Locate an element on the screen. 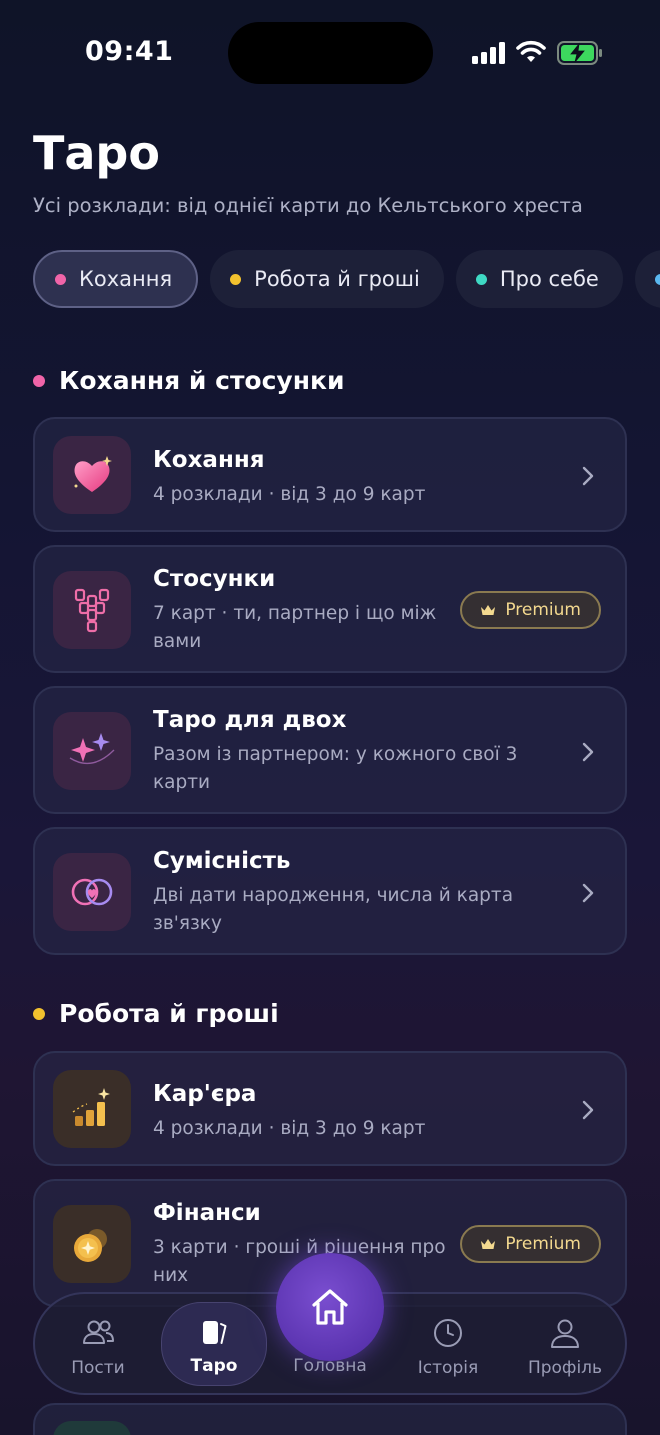 Image resolution: width=660 pixels, height=1435 pixels. filter-chip-love: Кохання is located at coordinates (116, 279).